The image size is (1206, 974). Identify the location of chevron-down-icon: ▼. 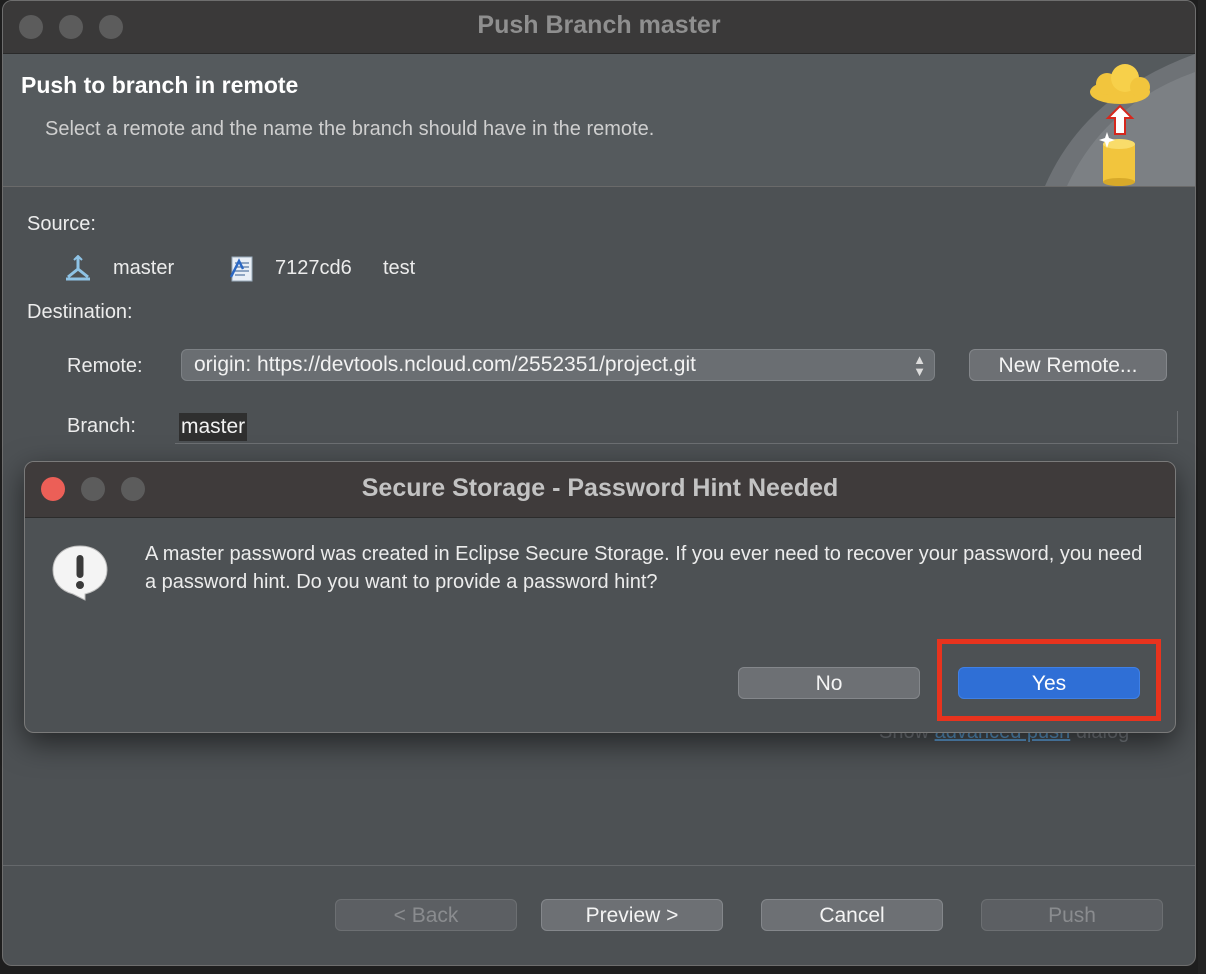
(919, 371).